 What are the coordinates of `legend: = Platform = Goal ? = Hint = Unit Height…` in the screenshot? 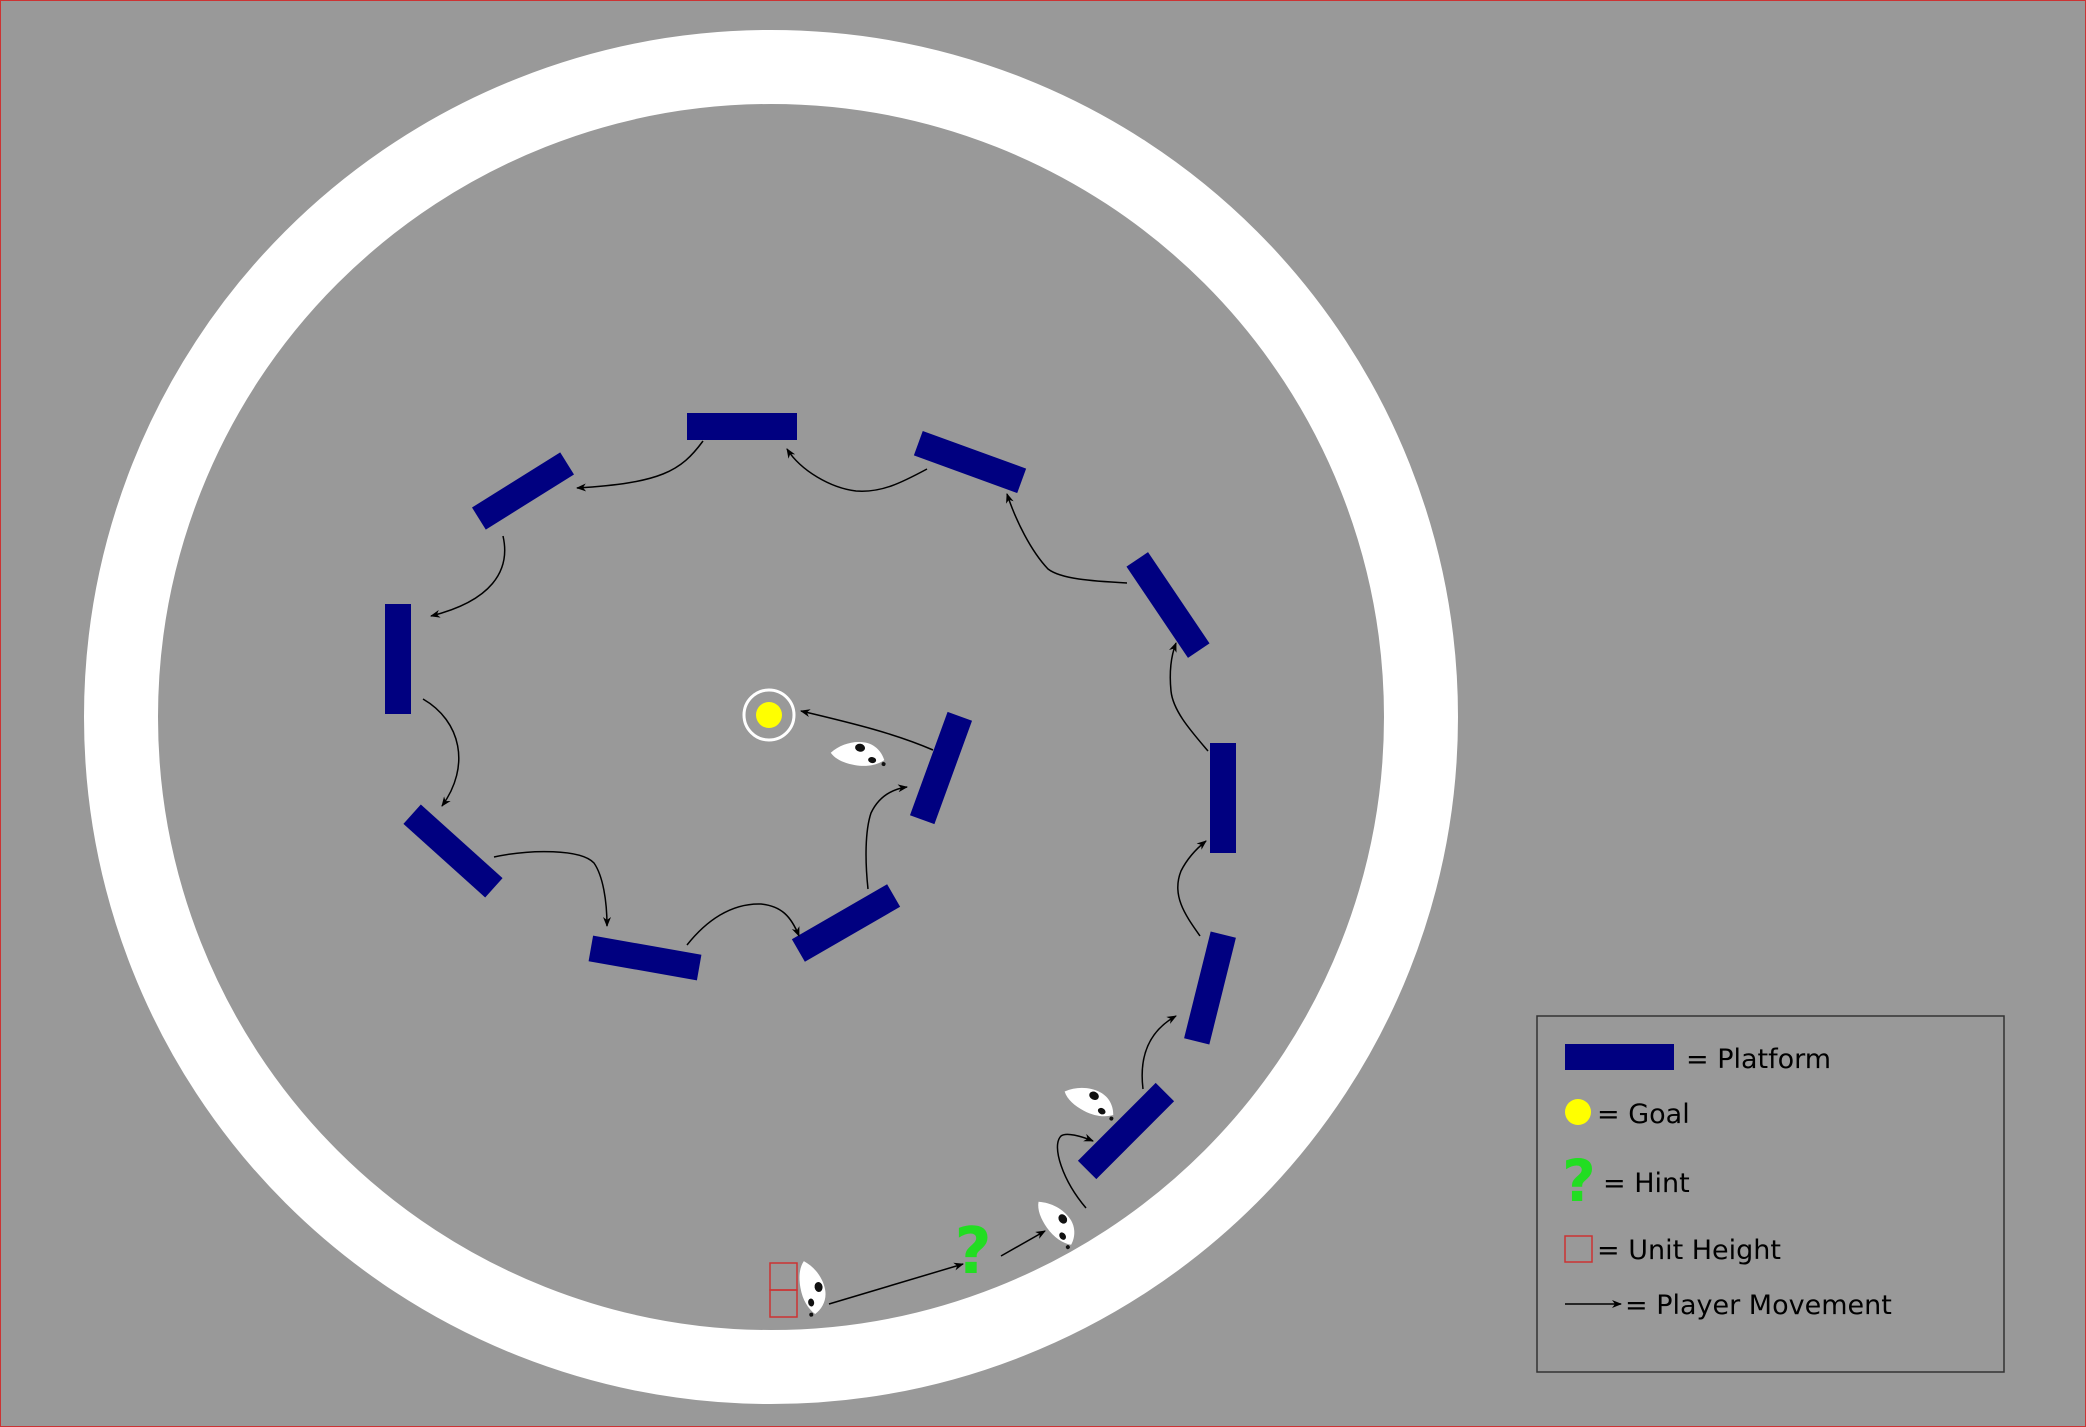 It's located at (1770, 1194).